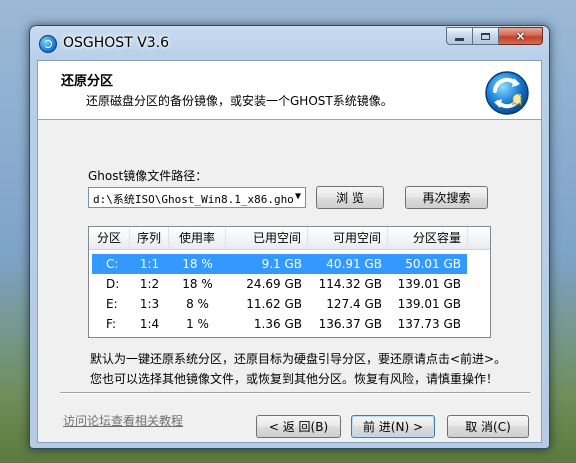 The height and width of the screenshot is (463, 576). What do you see at coordinates (116, 43) in the screenshot?
I see `window-title: OSGHOST V3.6` at bounding box center [116, 43].